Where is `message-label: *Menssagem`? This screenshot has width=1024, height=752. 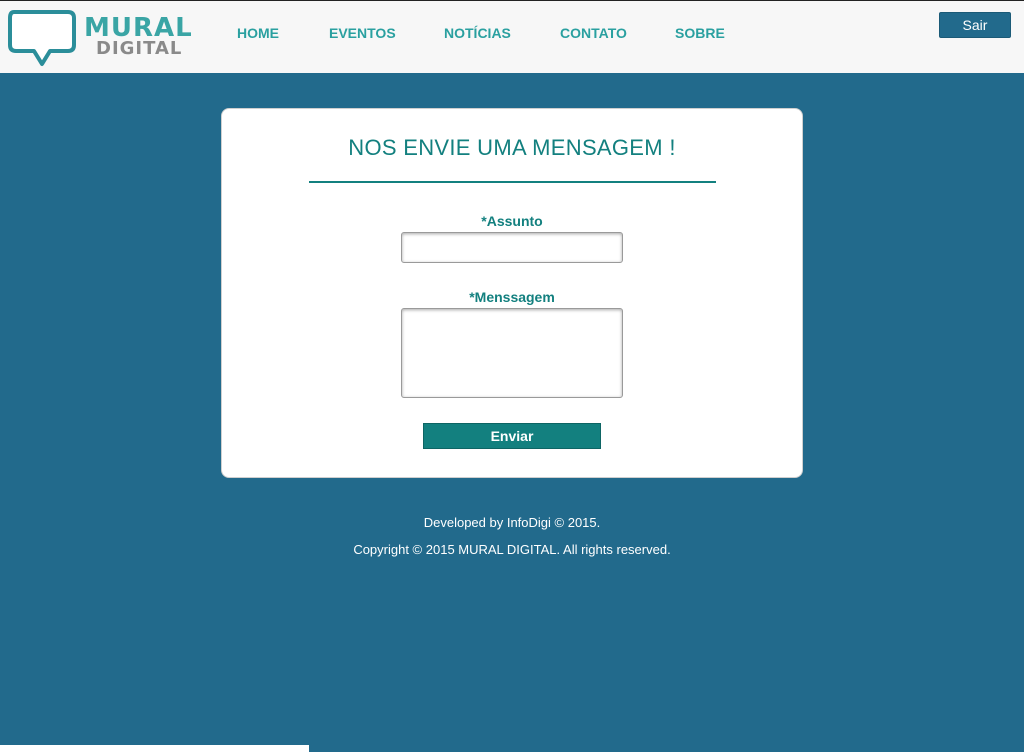
message-label: *Menssagem is located at coordinates (512, 297).